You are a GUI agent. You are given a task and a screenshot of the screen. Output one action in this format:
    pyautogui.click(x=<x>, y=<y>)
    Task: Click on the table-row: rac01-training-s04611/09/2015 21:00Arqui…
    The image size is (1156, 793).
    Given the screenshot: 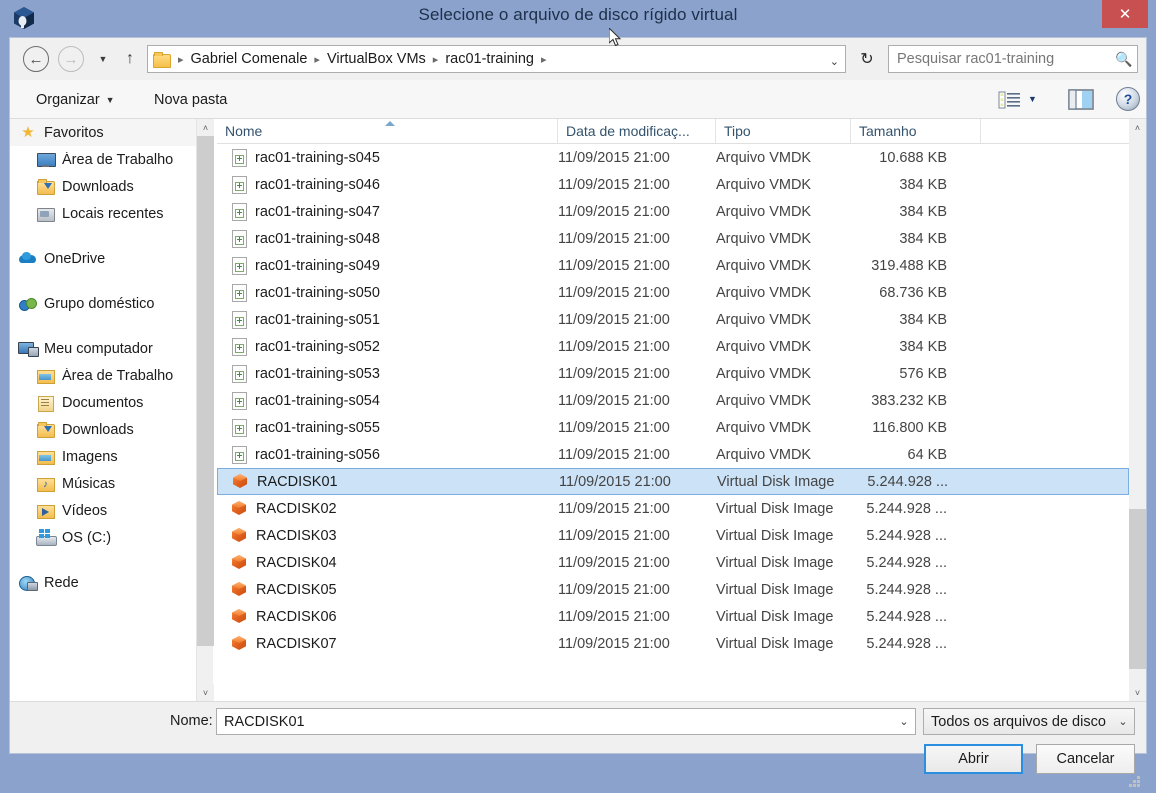 What is the action you would take?
    pyautogui.click(x=673, y=184)
    